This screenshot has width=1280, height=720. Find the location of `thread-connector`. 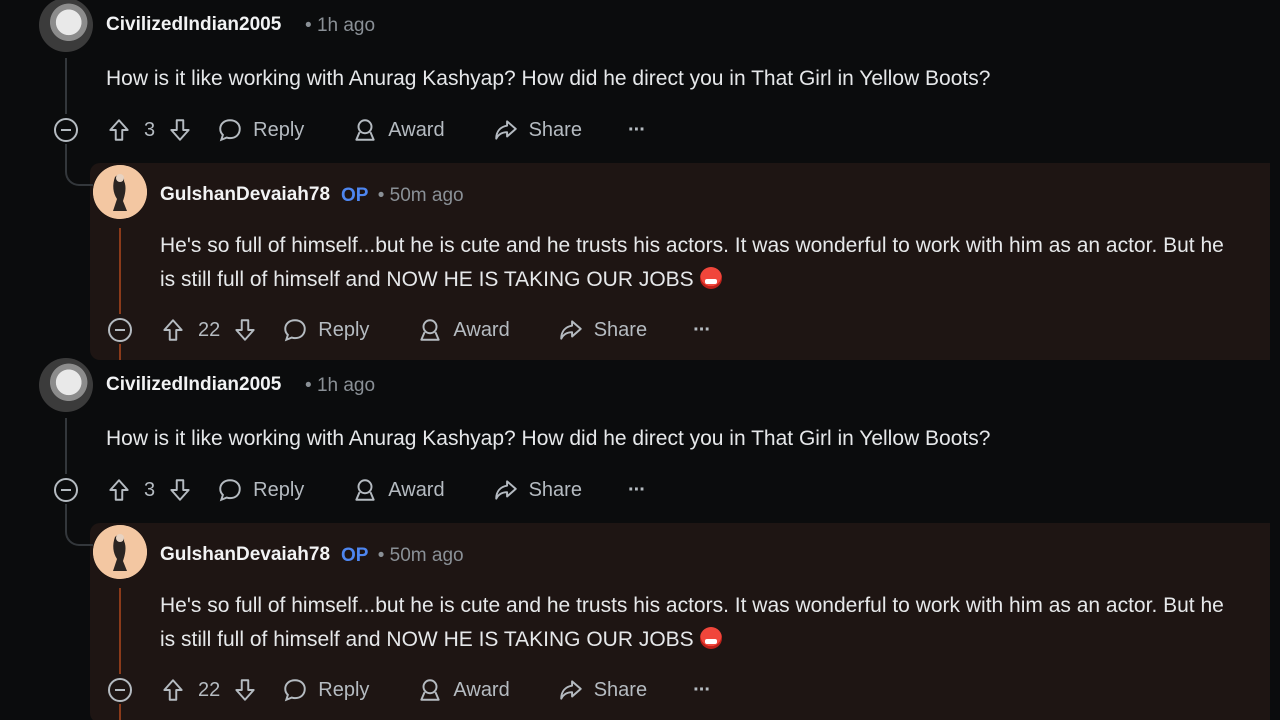

thread-connector is located at coordinates (79, 165).